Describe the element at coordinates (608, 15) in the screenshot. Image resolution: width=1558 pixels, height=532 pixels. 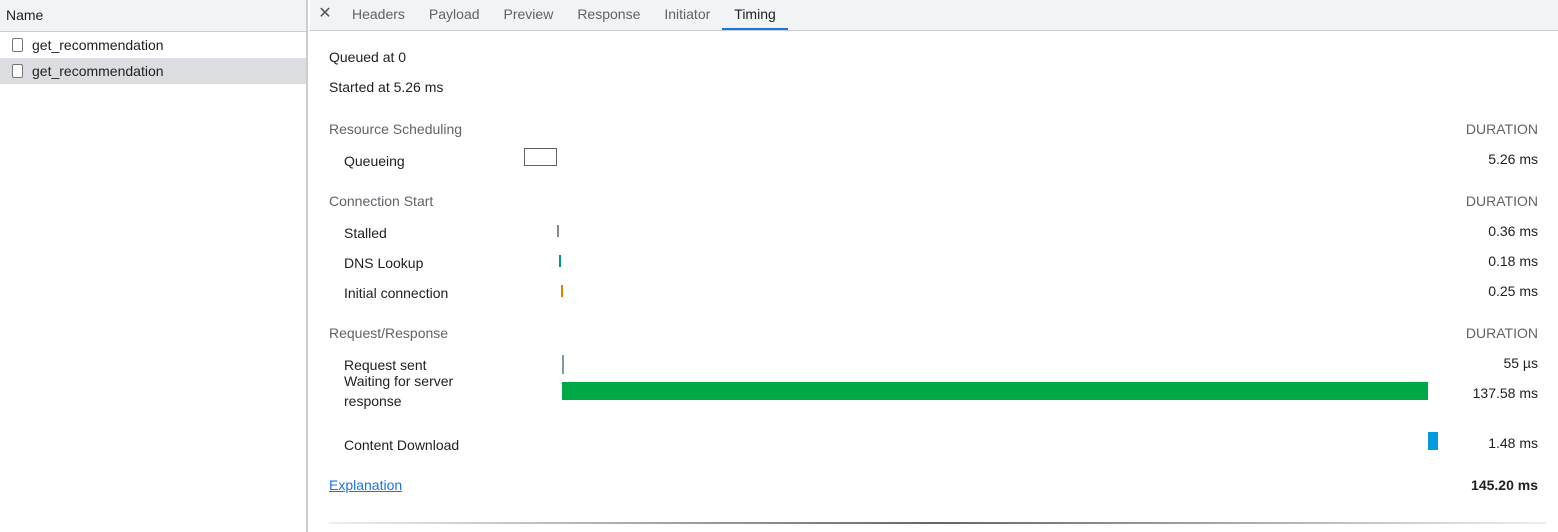
I see `tab-response: Response` at that location.